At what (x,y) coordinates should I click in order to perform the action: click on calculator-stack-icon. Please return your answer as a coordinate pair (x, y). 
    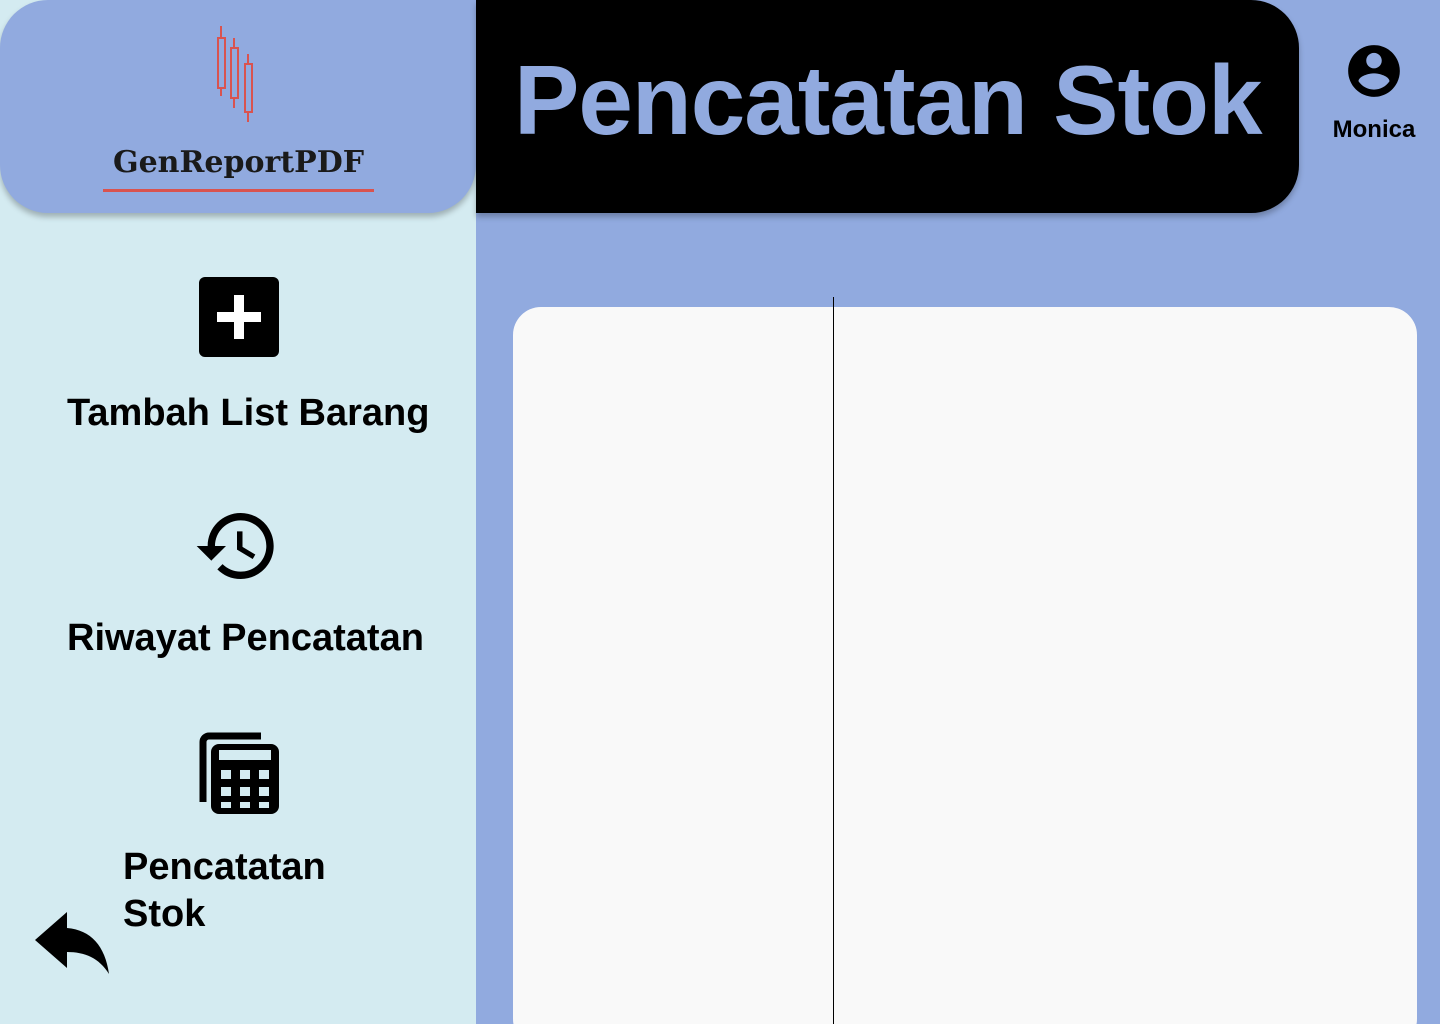
    Looking at the image, I should click on (239, 774).